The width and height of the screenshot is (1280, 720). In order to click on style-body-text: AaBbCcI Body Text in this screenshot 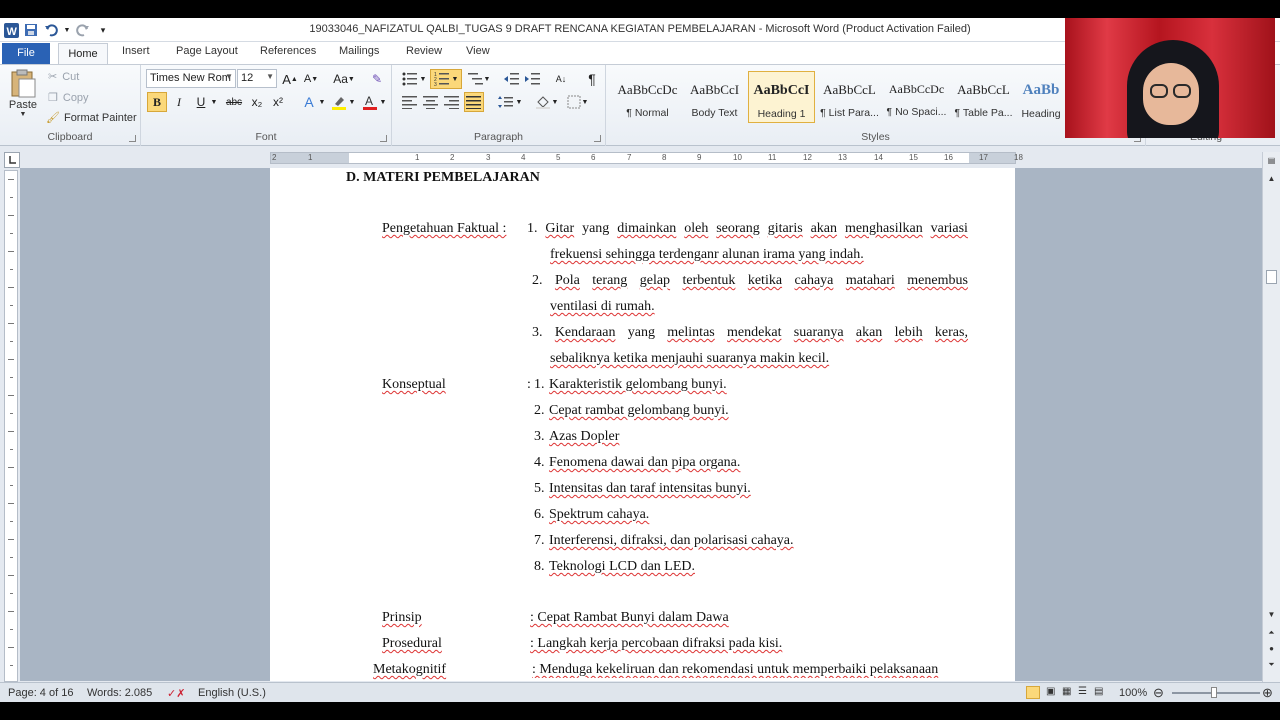, I will do `click(714, 97)`.